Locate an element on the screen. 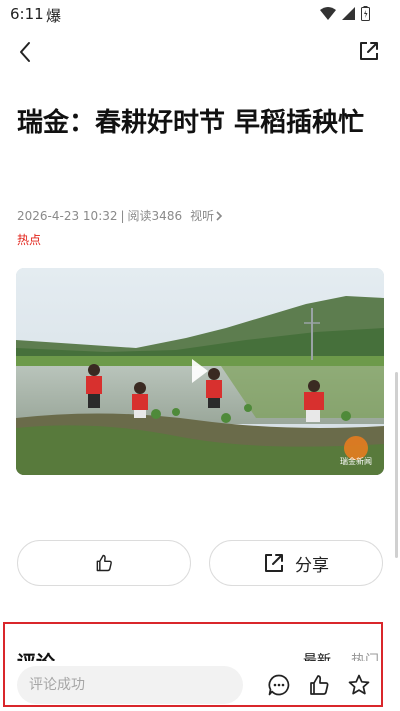 Image resolution: width=400 pixels, height=711 pixels. wifi-icon is located at coordinates (328, 13).